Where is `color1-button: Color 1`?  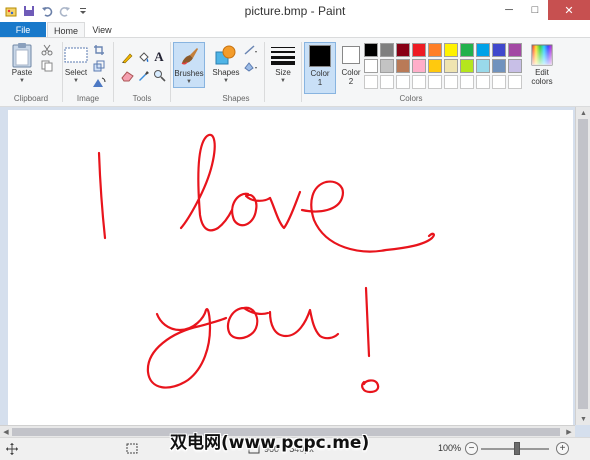
color1-button: Color 1 is located at coordinates (320, 68).